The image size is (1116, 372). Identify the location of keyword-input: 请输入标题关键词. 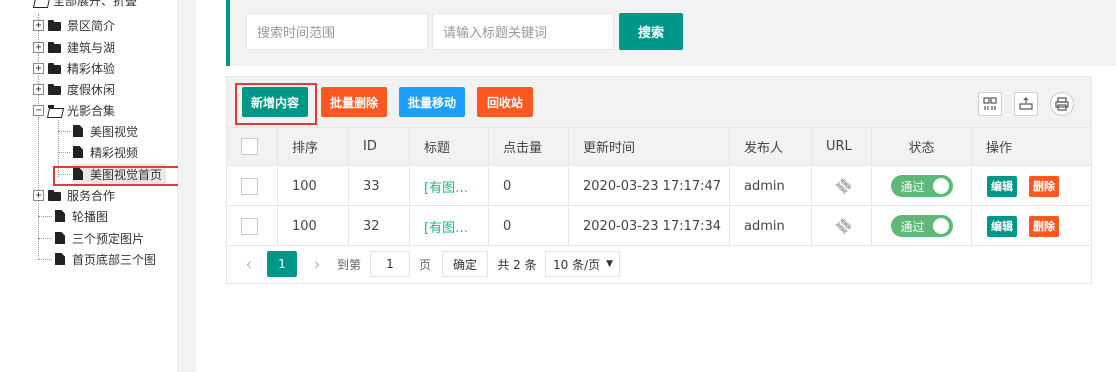
(523, 31).